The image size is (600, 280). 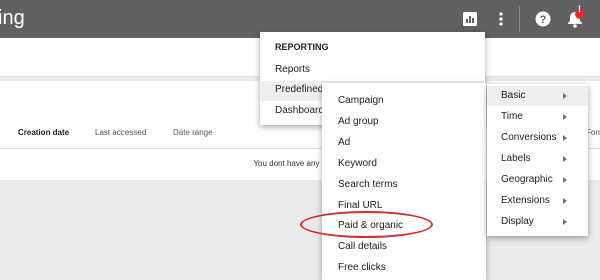 What do you see at coordinates (344, 142) in the screenshot?
I see `submenu-item-ad: Ad` at bounding box center [344, 142].